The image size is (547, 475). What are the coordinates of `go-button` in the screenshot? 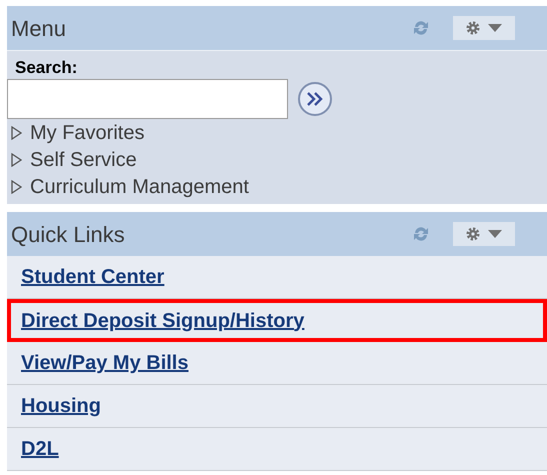 It's located at (315, 99).